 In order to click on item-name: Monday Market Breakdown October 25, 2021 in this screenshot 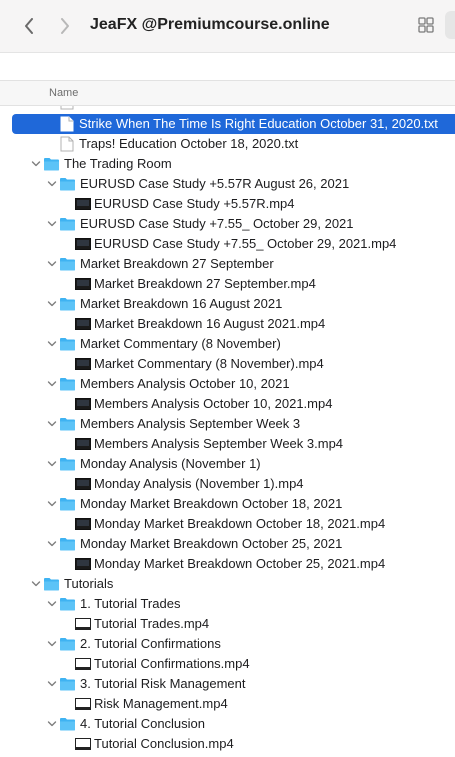, I will do `click(211, 543)`.